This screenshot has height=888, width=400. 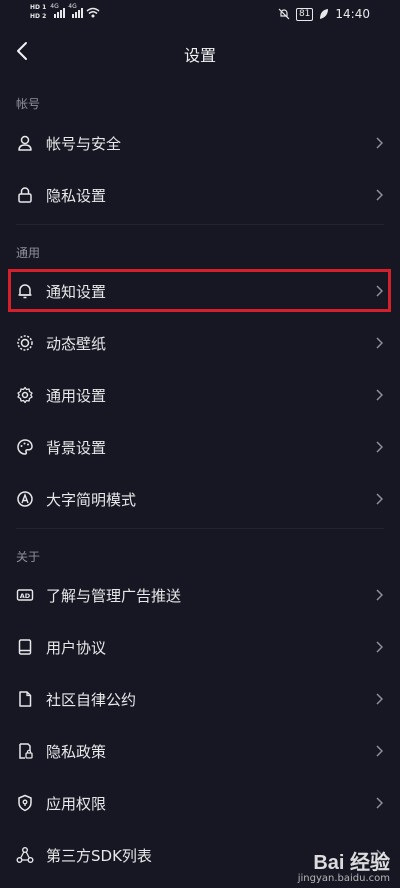 What do you see at coordinates (28, 253) in the screenshot?
I see `section-label-general: 通用` at bounding box center [28, 253].